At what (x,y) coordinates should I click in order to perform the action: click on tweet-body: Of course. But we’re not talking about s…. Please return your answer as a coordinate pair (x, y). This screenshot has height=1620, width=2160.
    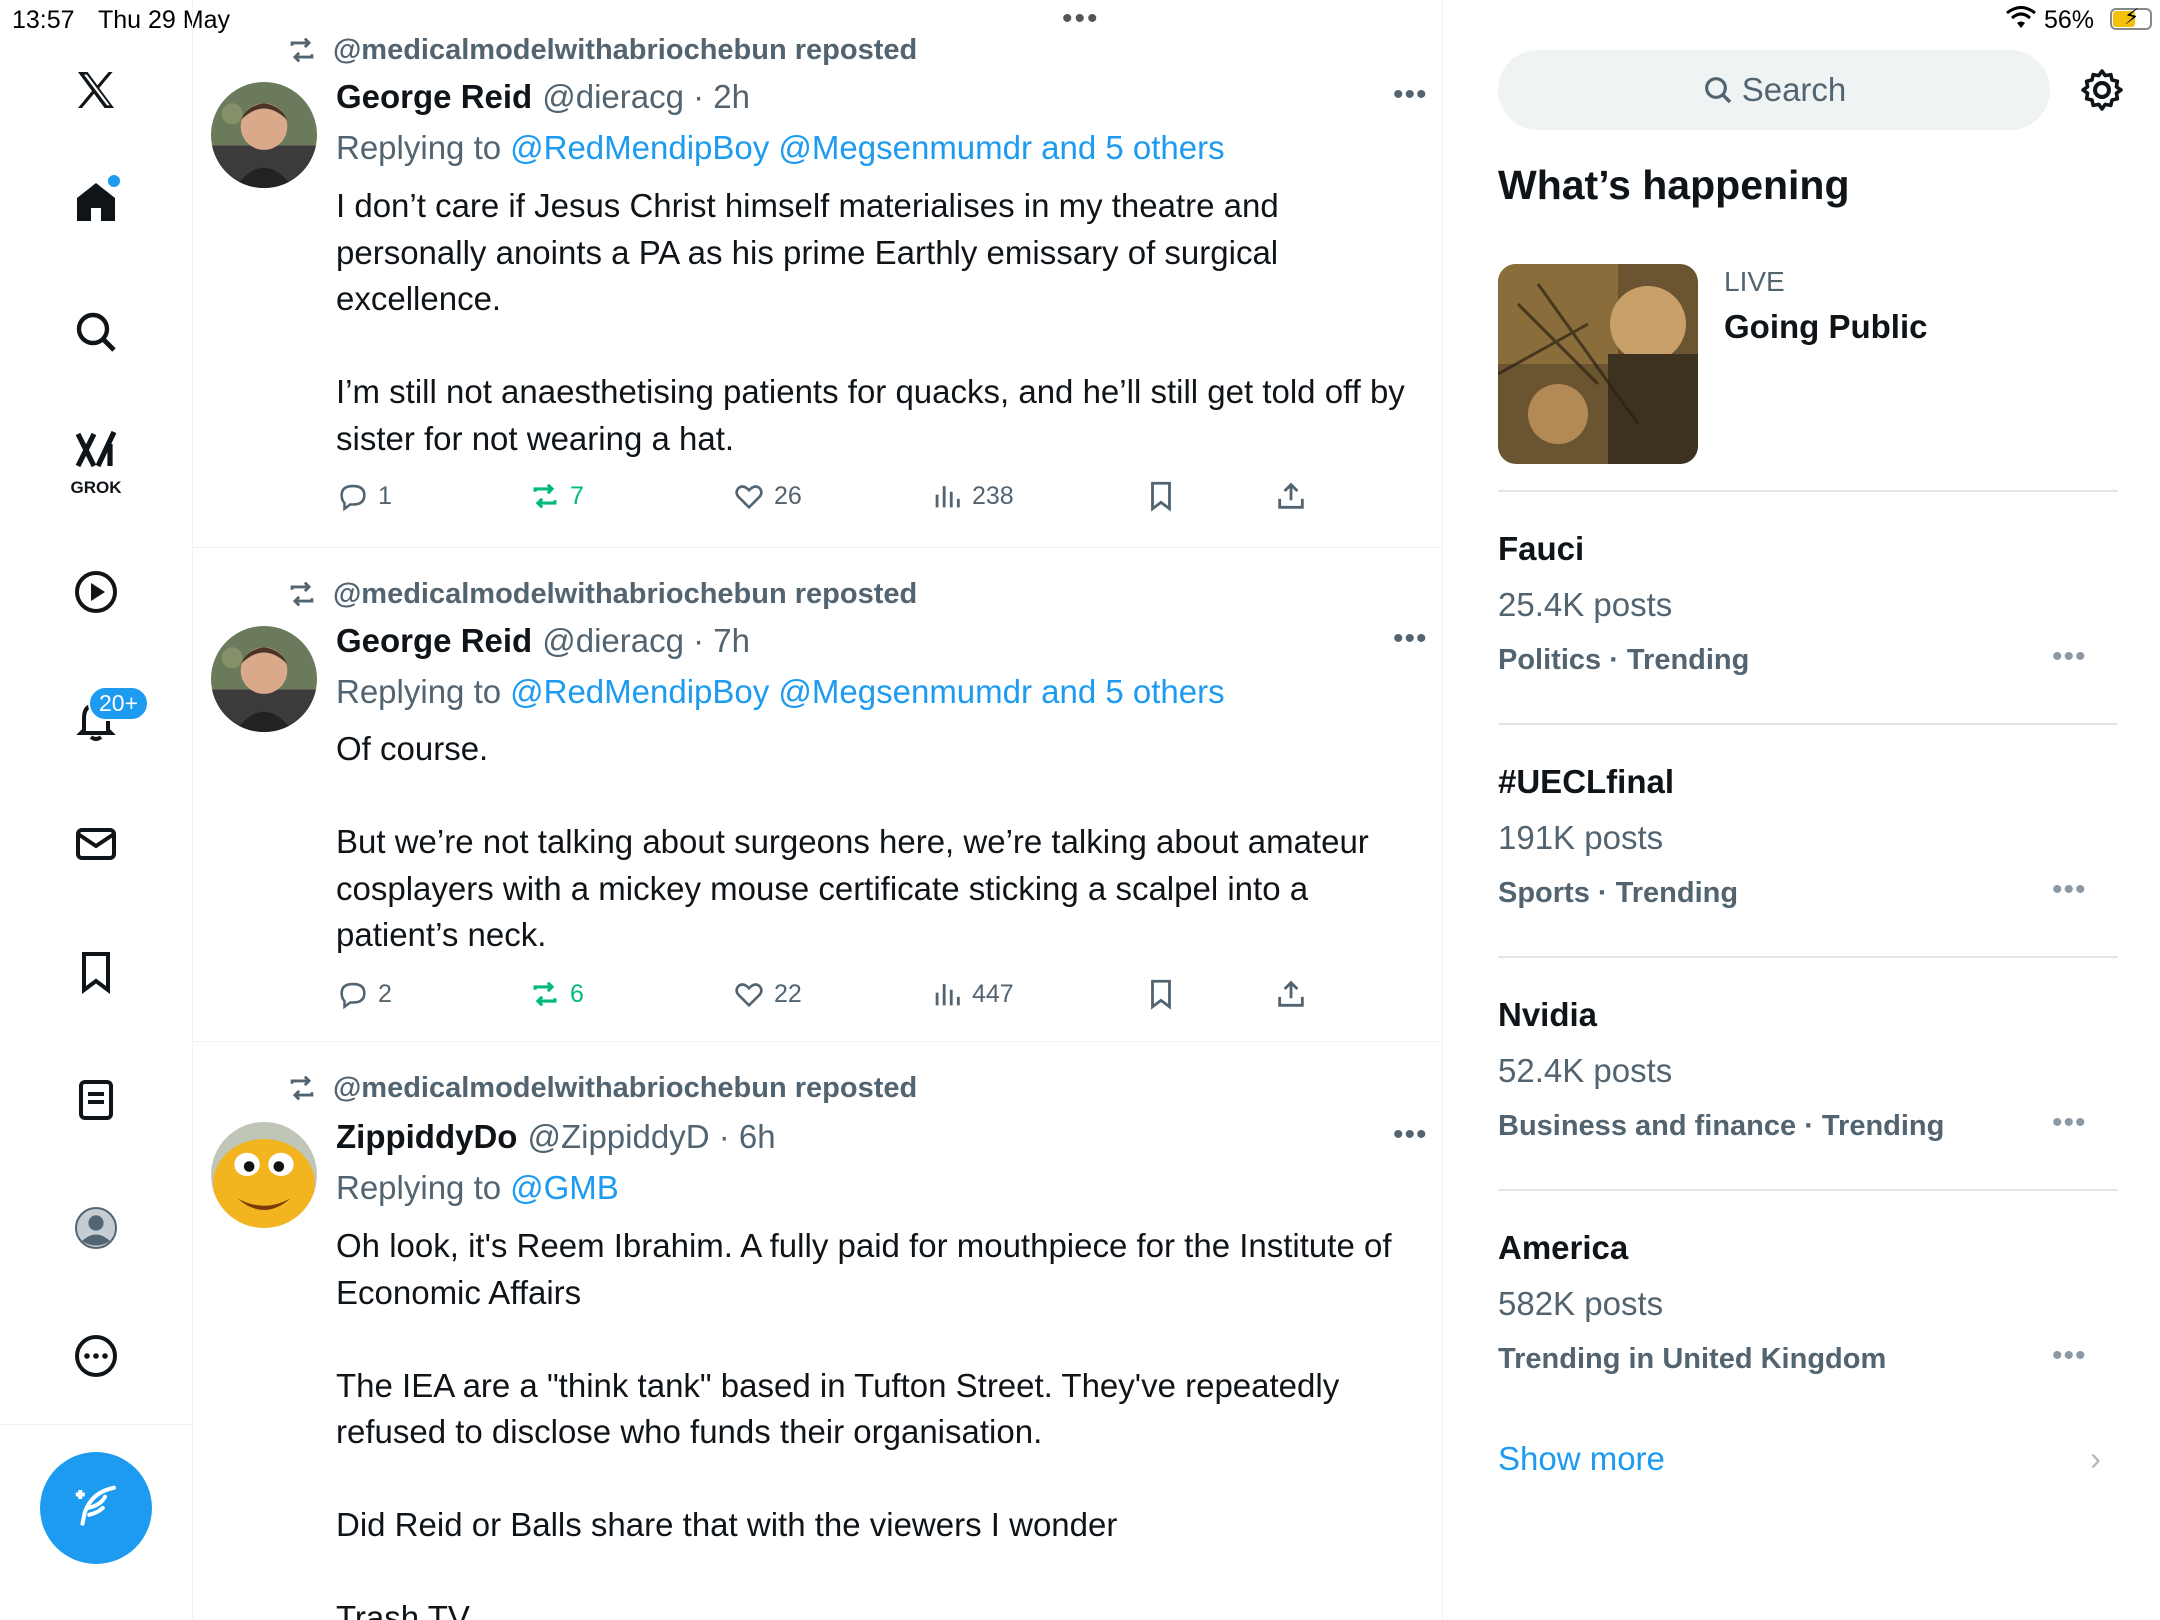
    Looking at the image, I should click on (876, 842).